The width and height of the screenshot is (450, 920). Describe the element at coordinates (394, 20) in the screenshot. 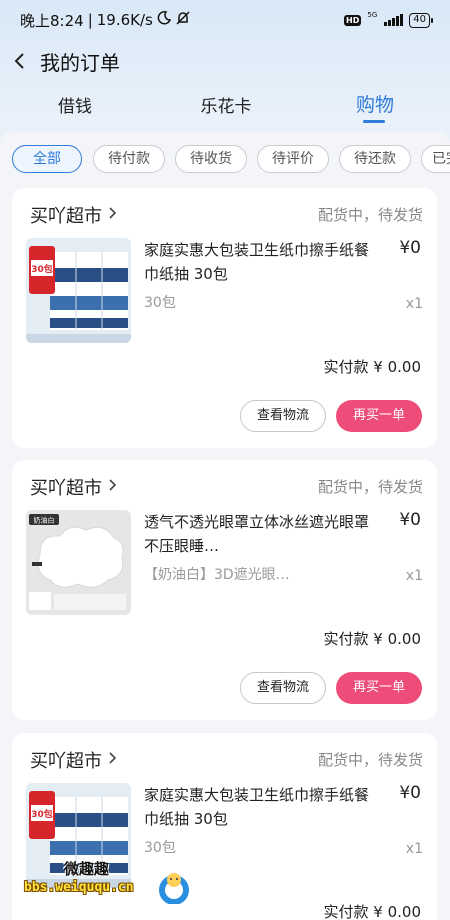

I see `signal-icon` at that location.